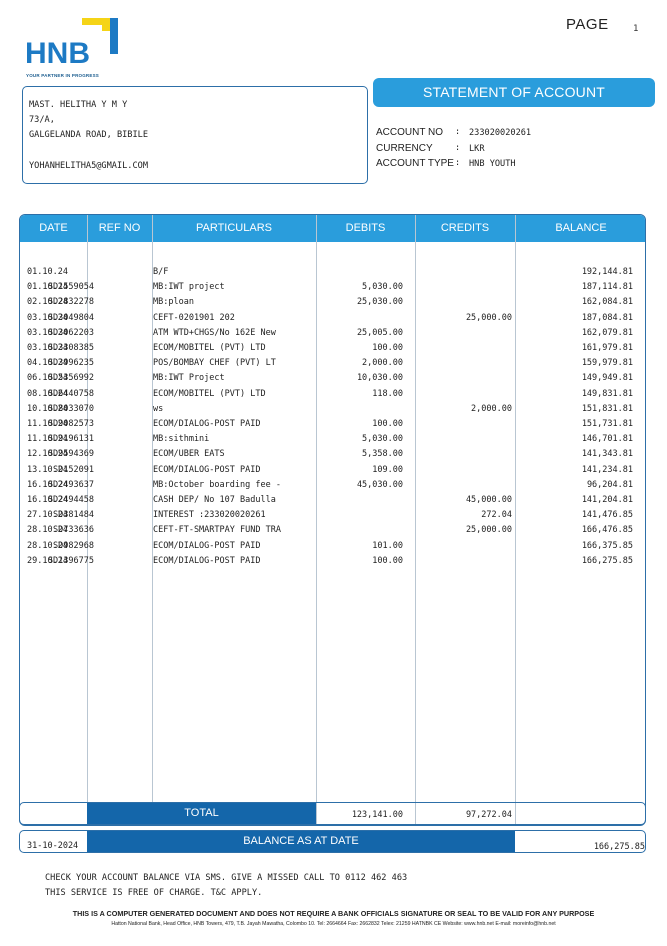  Describe the element at coordinates (214, 332) in the screenshot. I see `row-particulars: ATM WTD+CHGS/No 162E New` at that location.